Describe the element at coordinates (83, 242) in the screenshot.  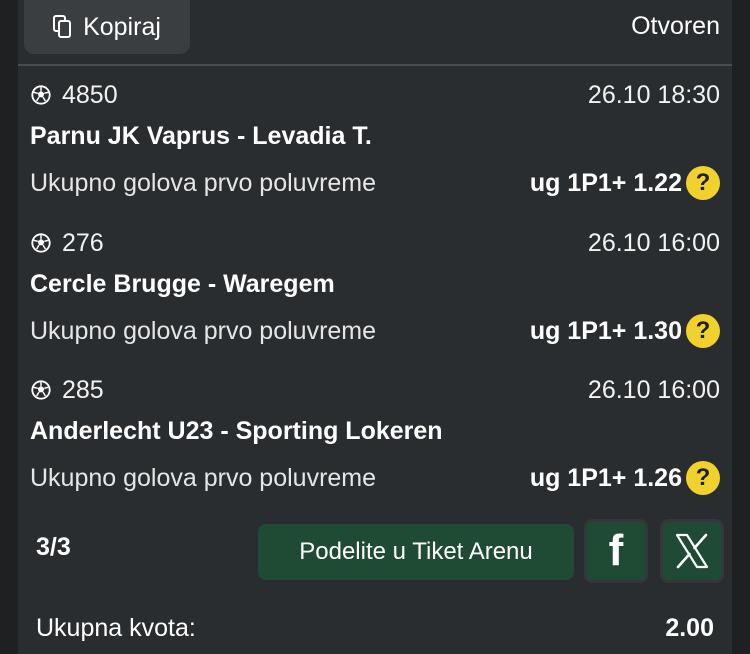
I see `match-id: 276` at that location.